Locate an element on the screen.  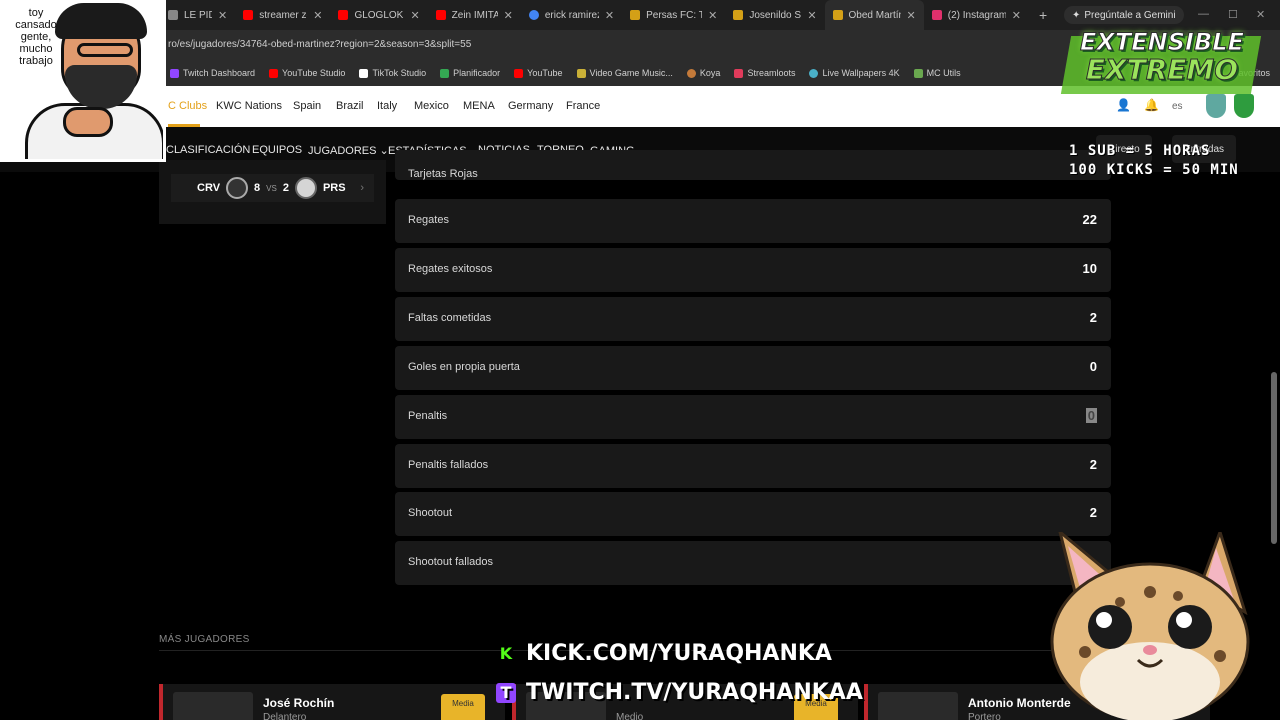
new-tab-button: + is located at coordinates (1043, 15).